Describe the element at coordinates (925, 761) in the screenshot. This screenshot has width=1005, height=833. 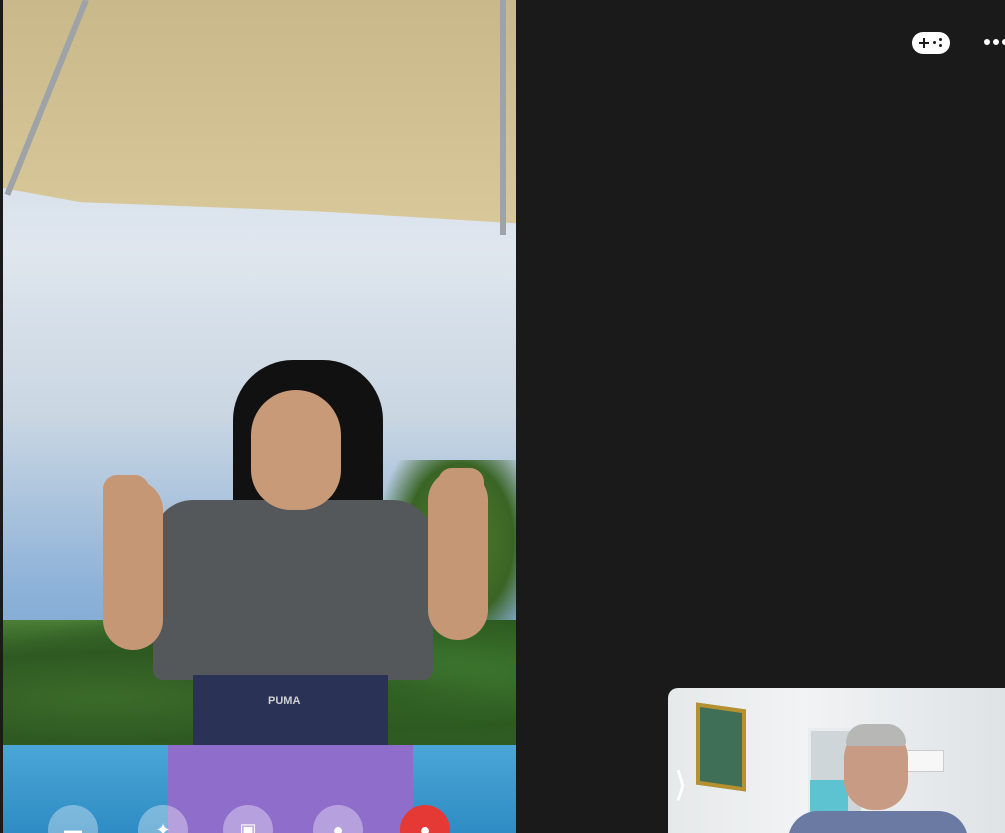
I see `air-conditioner` at that location.